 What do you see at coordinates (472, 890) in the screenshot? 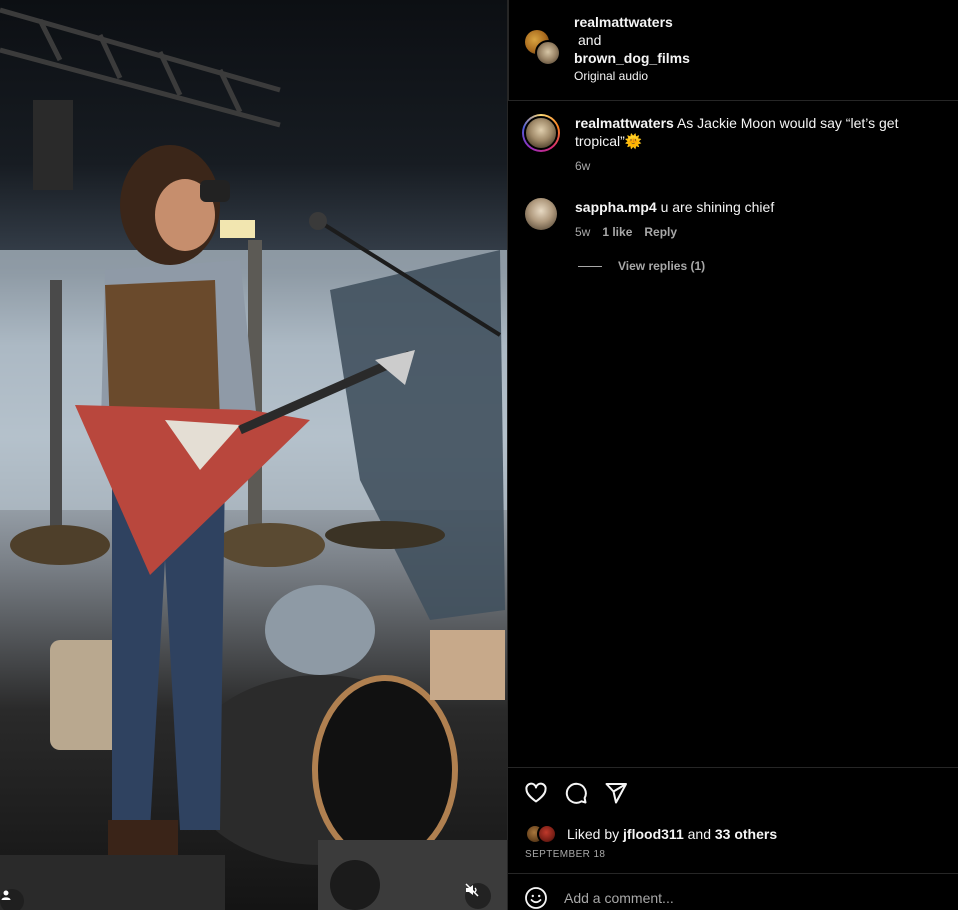
I see `speaker-muted-icon` at bounding box center [472, 890].